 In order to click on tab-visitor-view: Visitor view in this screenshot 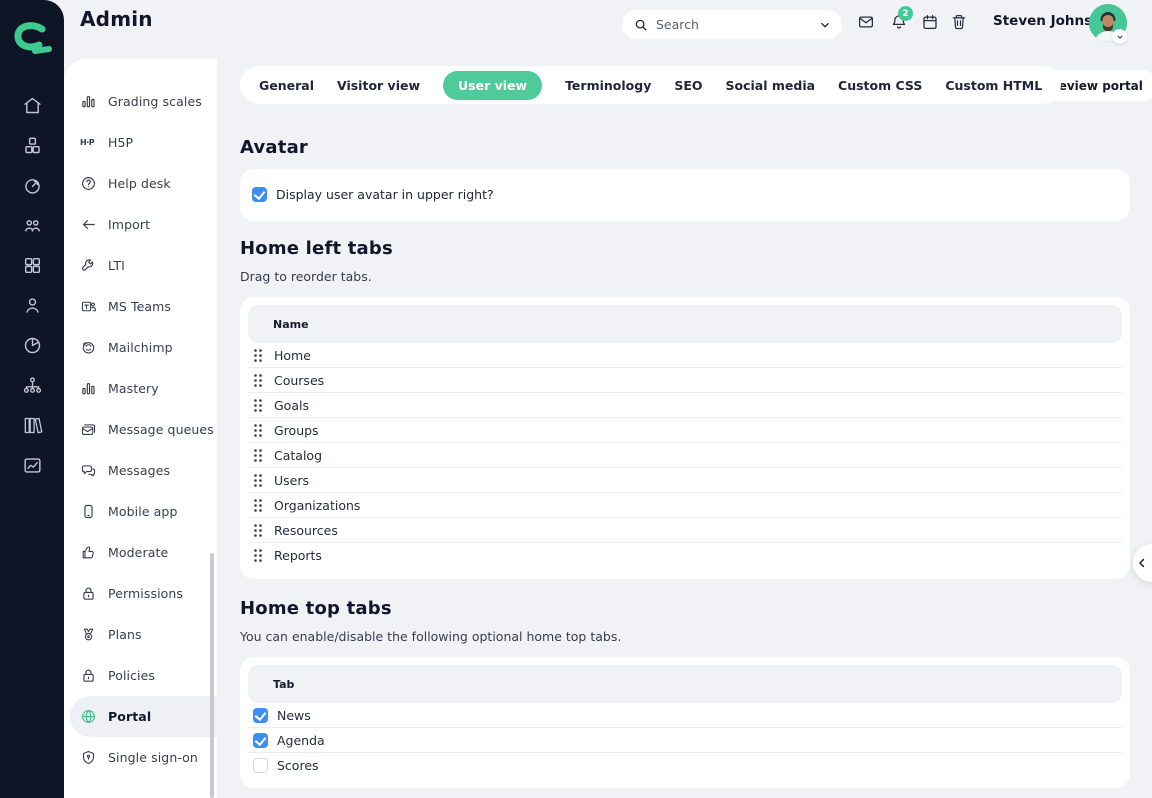, I will do `click(378, 85)`.